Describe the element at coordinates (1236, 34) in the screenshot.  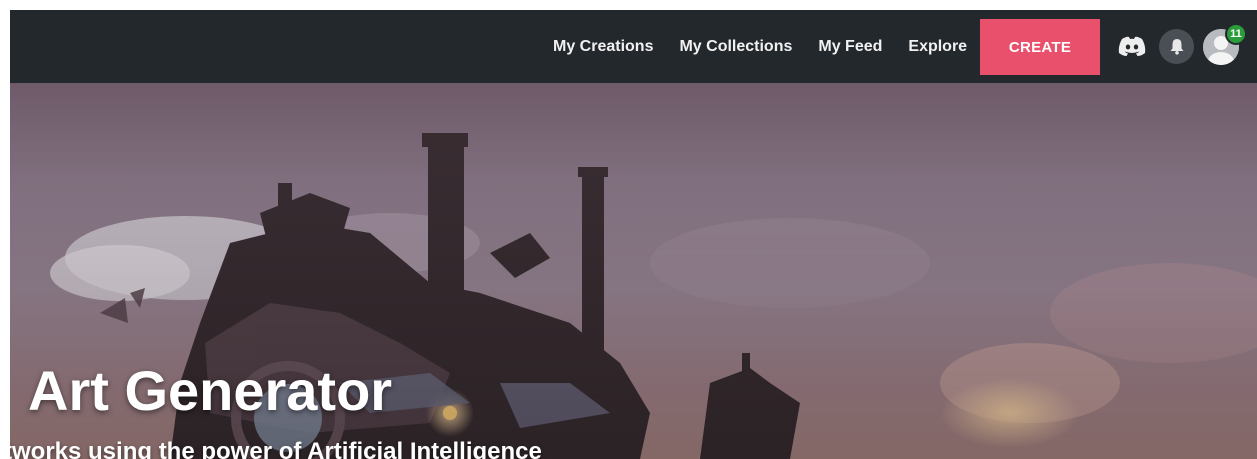
I see `notification-count-badge: 11` at that location.